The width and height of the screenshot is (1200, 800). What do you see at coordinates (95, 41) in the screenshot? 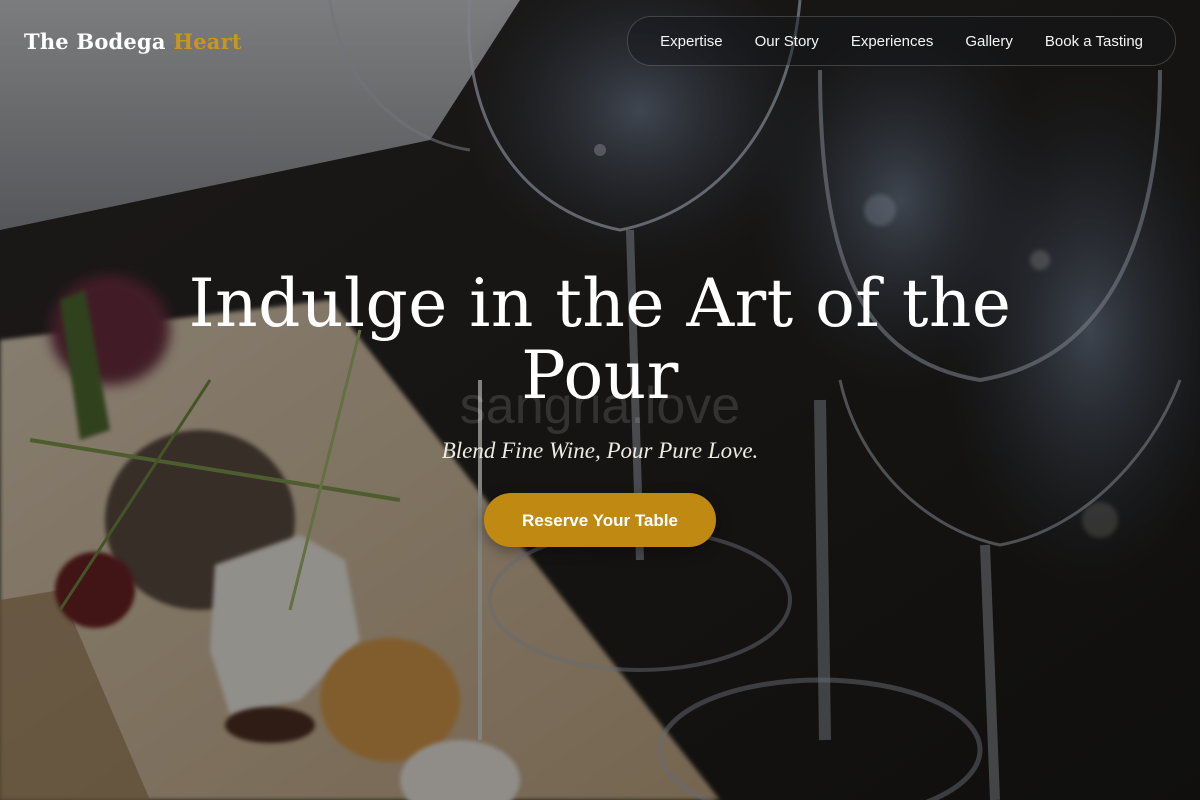
I see `brand-name-main: The Bodega` at bounding box center [95, 41].